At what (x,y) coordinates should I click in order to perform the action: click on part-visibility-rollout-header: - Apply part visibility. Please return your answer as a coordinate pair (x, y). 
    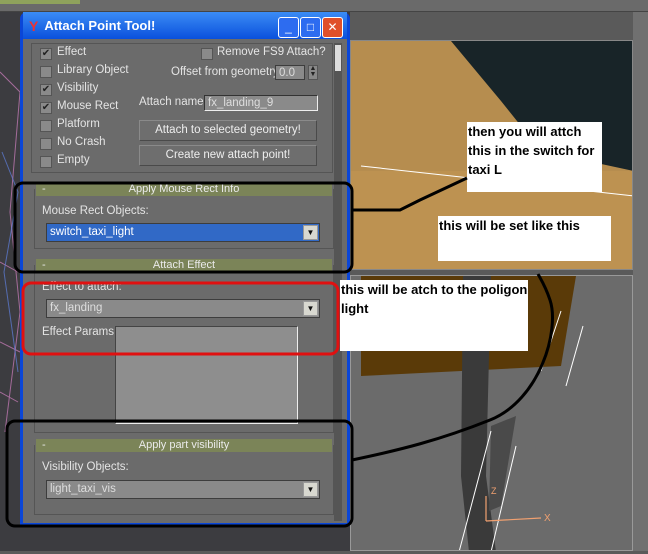
    Looking at the image, I should click on (184, 445).